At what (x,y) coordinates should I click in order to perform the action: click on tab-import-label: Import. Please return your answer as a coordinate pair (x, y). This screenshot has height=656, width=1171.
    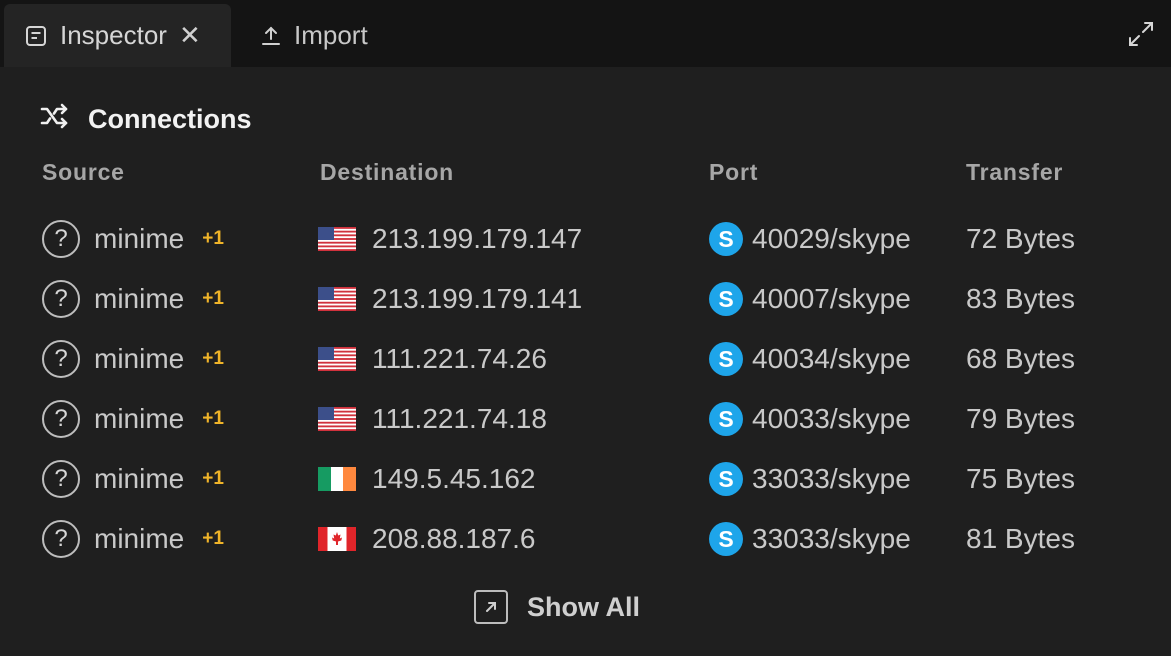
    Looking at the image, I should click on (331, 35).